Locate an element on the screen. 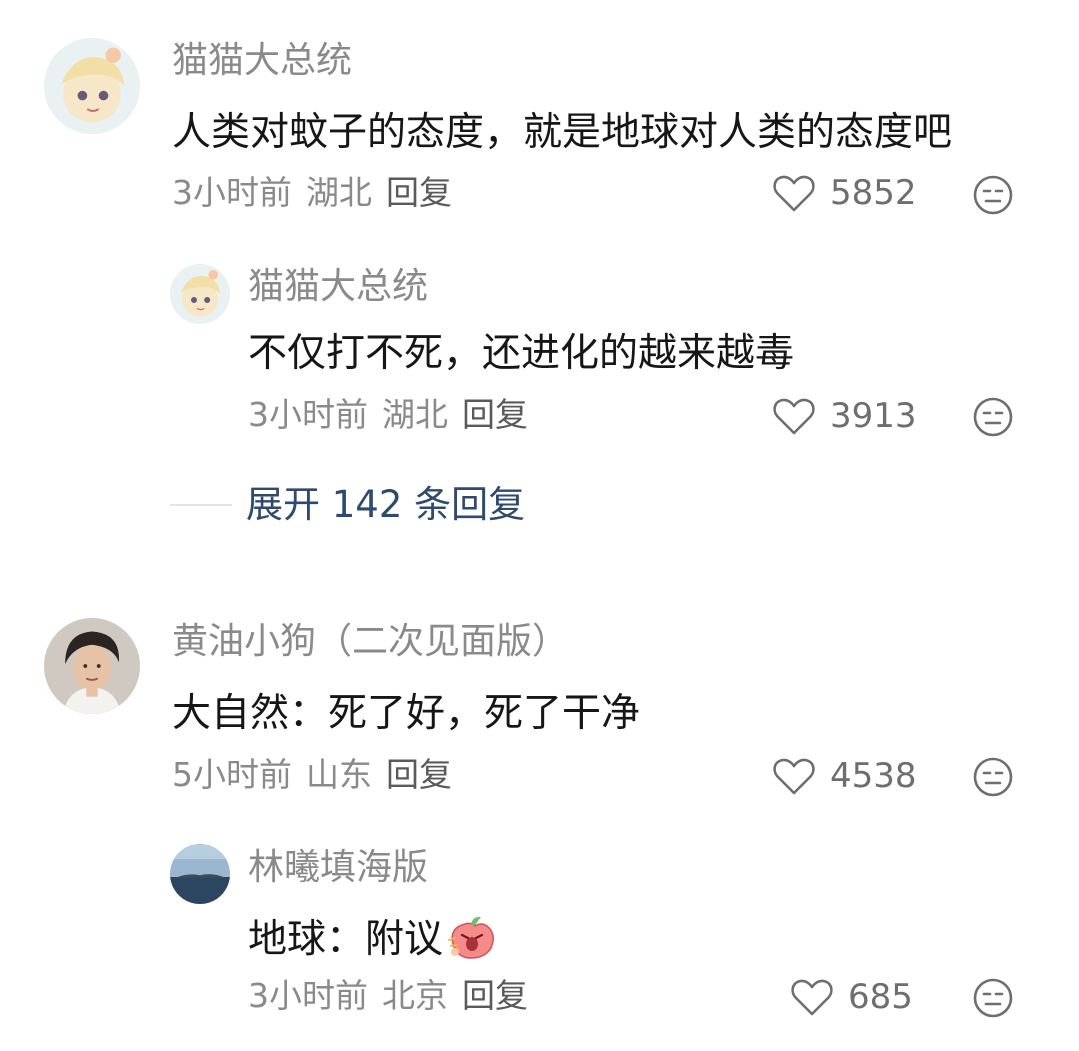  like-count: 4538 is located at coordinates (873, 776).